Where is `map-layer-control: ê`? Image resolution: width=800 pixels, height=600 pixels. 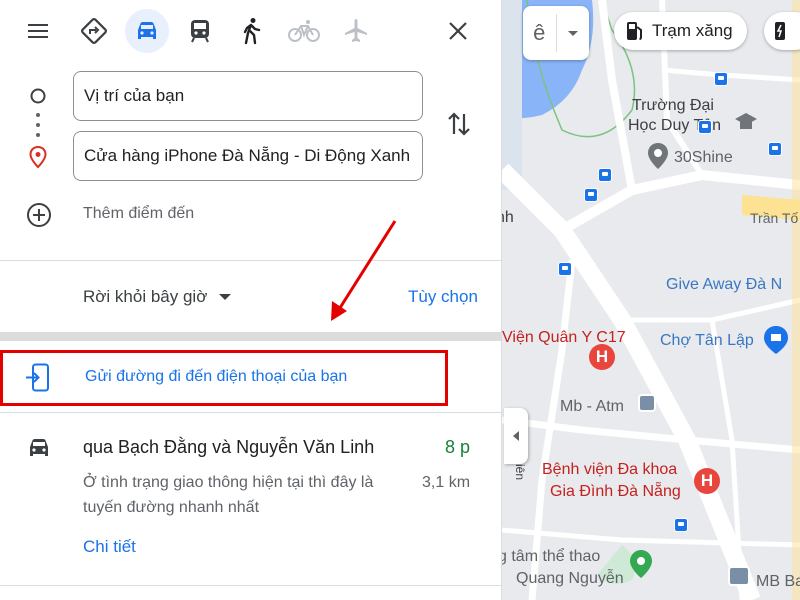
map-layer-control: ê is located at coordinates (556, 33).